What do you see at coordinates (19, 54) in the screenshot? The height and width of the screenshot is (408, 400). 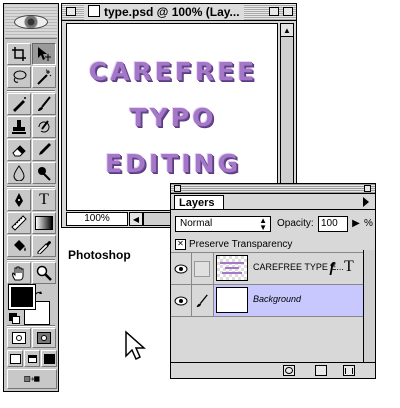 I see `crop-icon` at bounding box center [19, 54].